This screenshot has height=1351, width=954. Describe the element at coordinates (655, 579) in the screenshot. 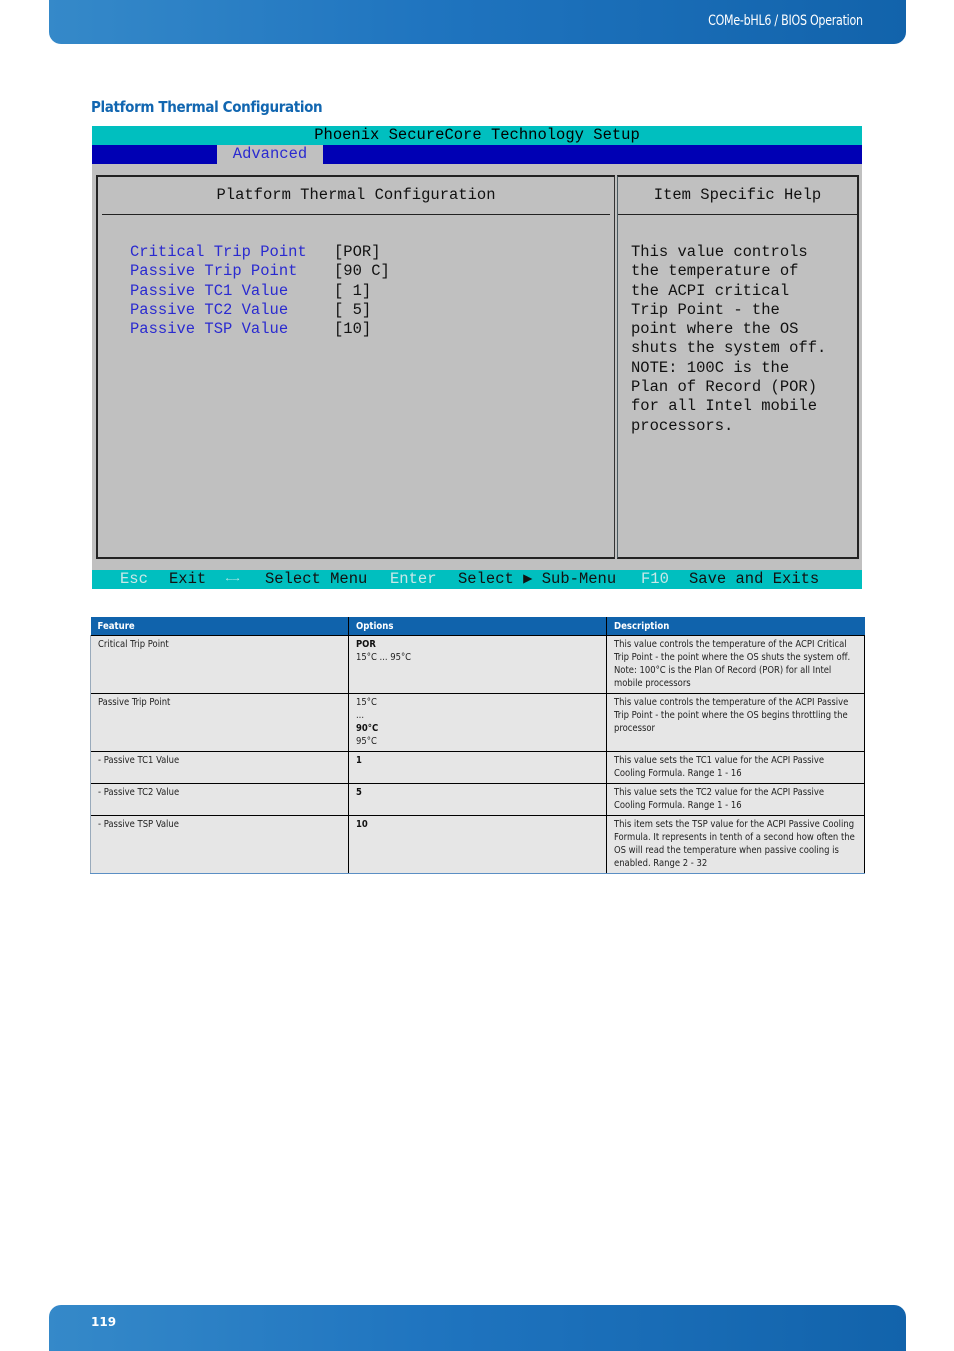

I see `f10-key: F10` at that location.